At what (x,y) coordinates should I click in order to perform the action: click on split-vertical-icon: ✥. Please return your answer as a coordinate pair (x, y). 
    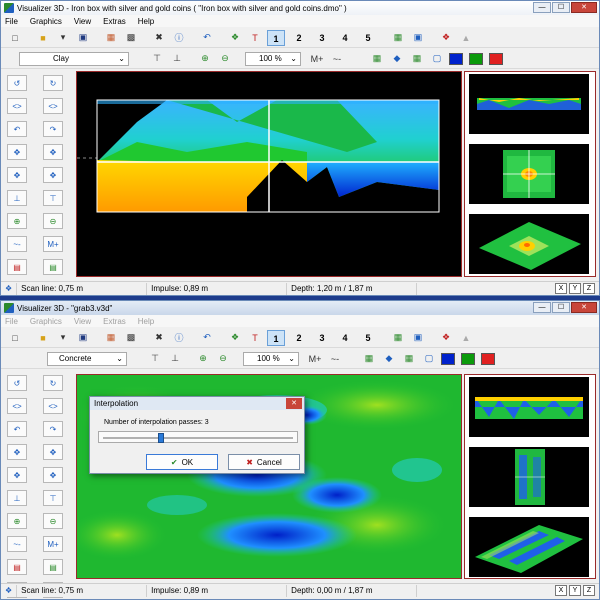
    Looking at the image, I should click on (53, 175).